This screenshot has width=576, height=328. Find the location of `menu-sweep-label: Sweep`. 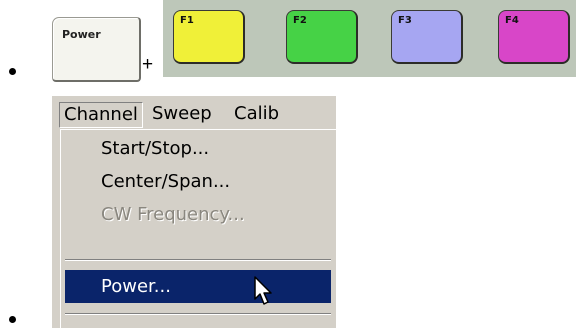

menu-sweep-label: Sweep is located at coordinates (182, 113).